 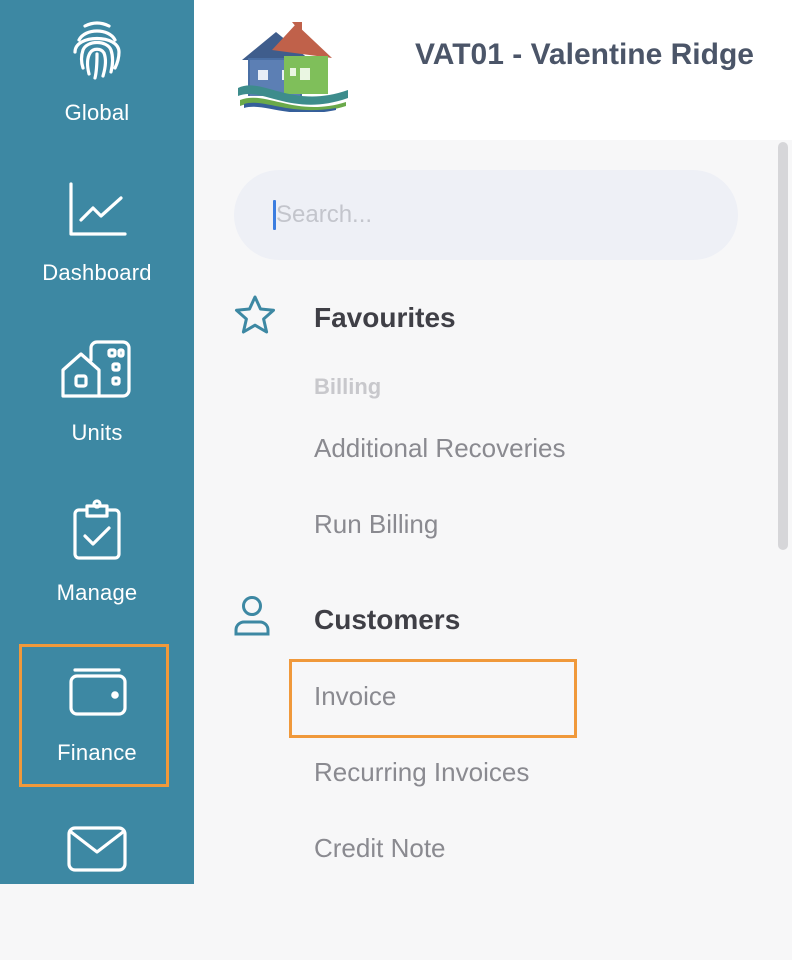 I want to click on section-title-customers: Customers, so click(x=387, y=619).